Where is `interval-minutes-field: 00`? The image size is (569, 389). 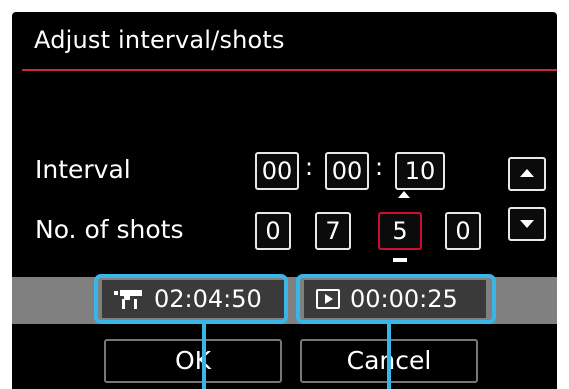
interval-minutes-field: 00 is located at coordinates (347, 171).